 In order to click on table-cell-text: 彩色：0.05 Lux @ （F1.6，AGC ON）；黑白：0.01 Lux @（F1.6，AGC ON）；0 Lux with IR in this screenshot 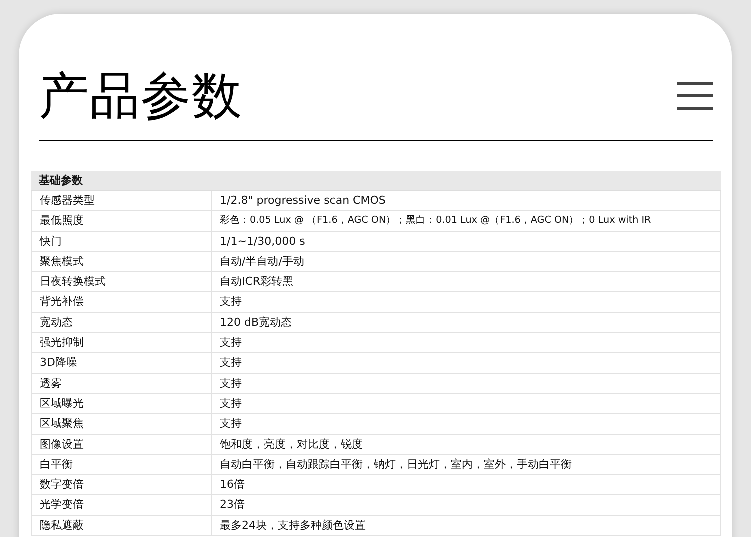, I will do `click(435, 221)`.